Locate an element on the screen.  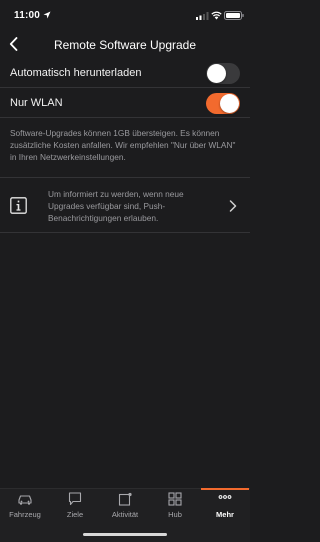
tab-hub: Hub is located at coordinates (175, 506).